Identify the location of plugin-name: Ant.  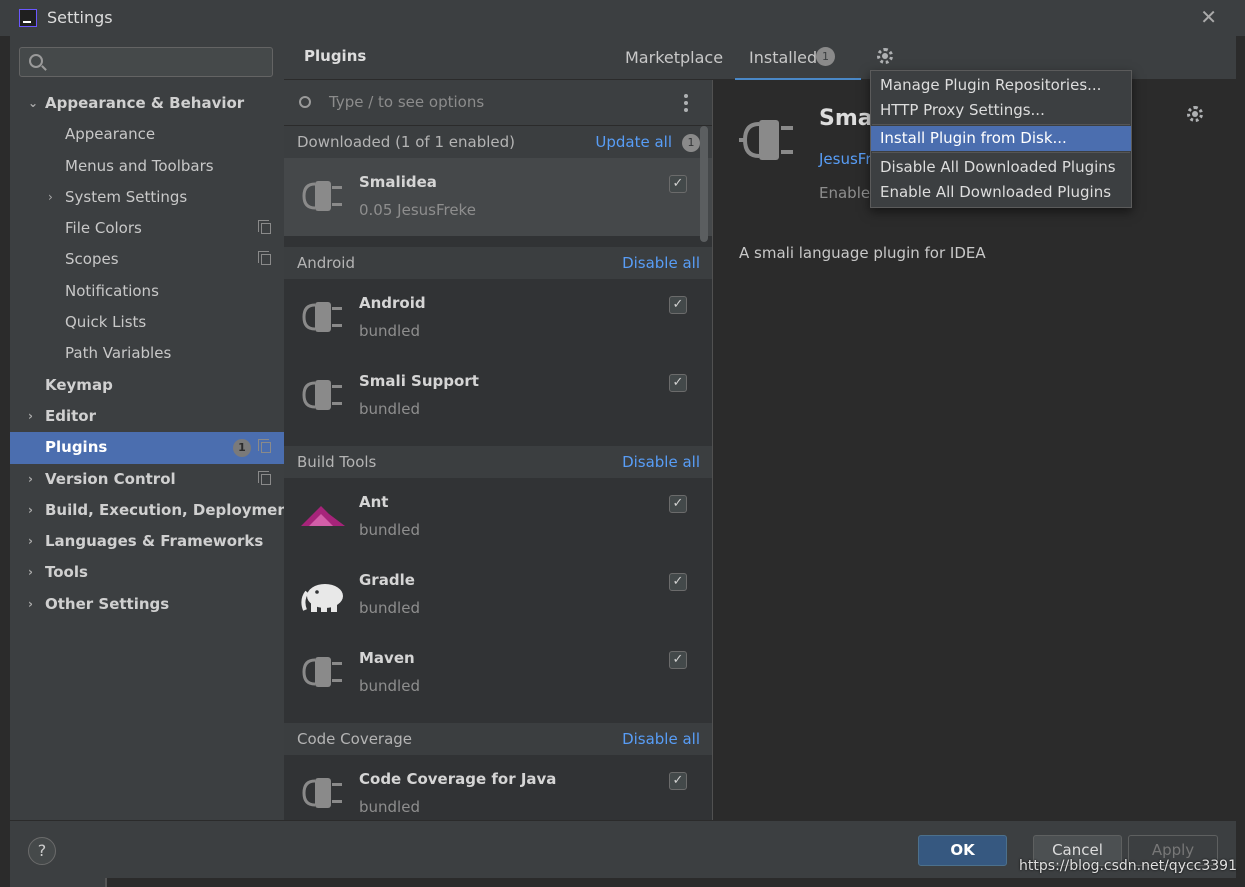
(374, 502).